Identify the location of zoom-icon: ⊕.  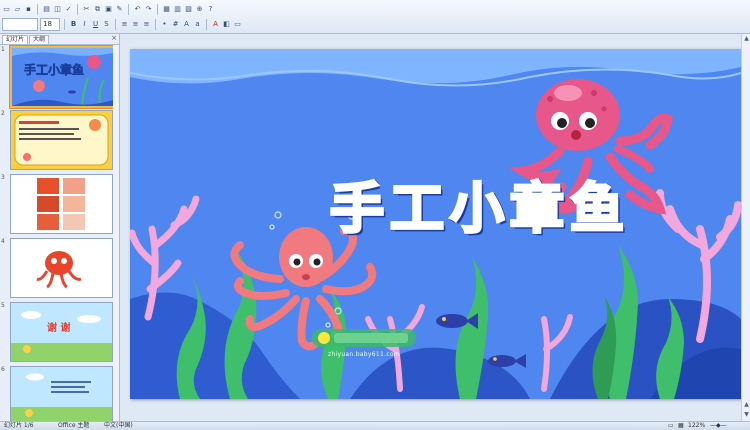
(199, 9).